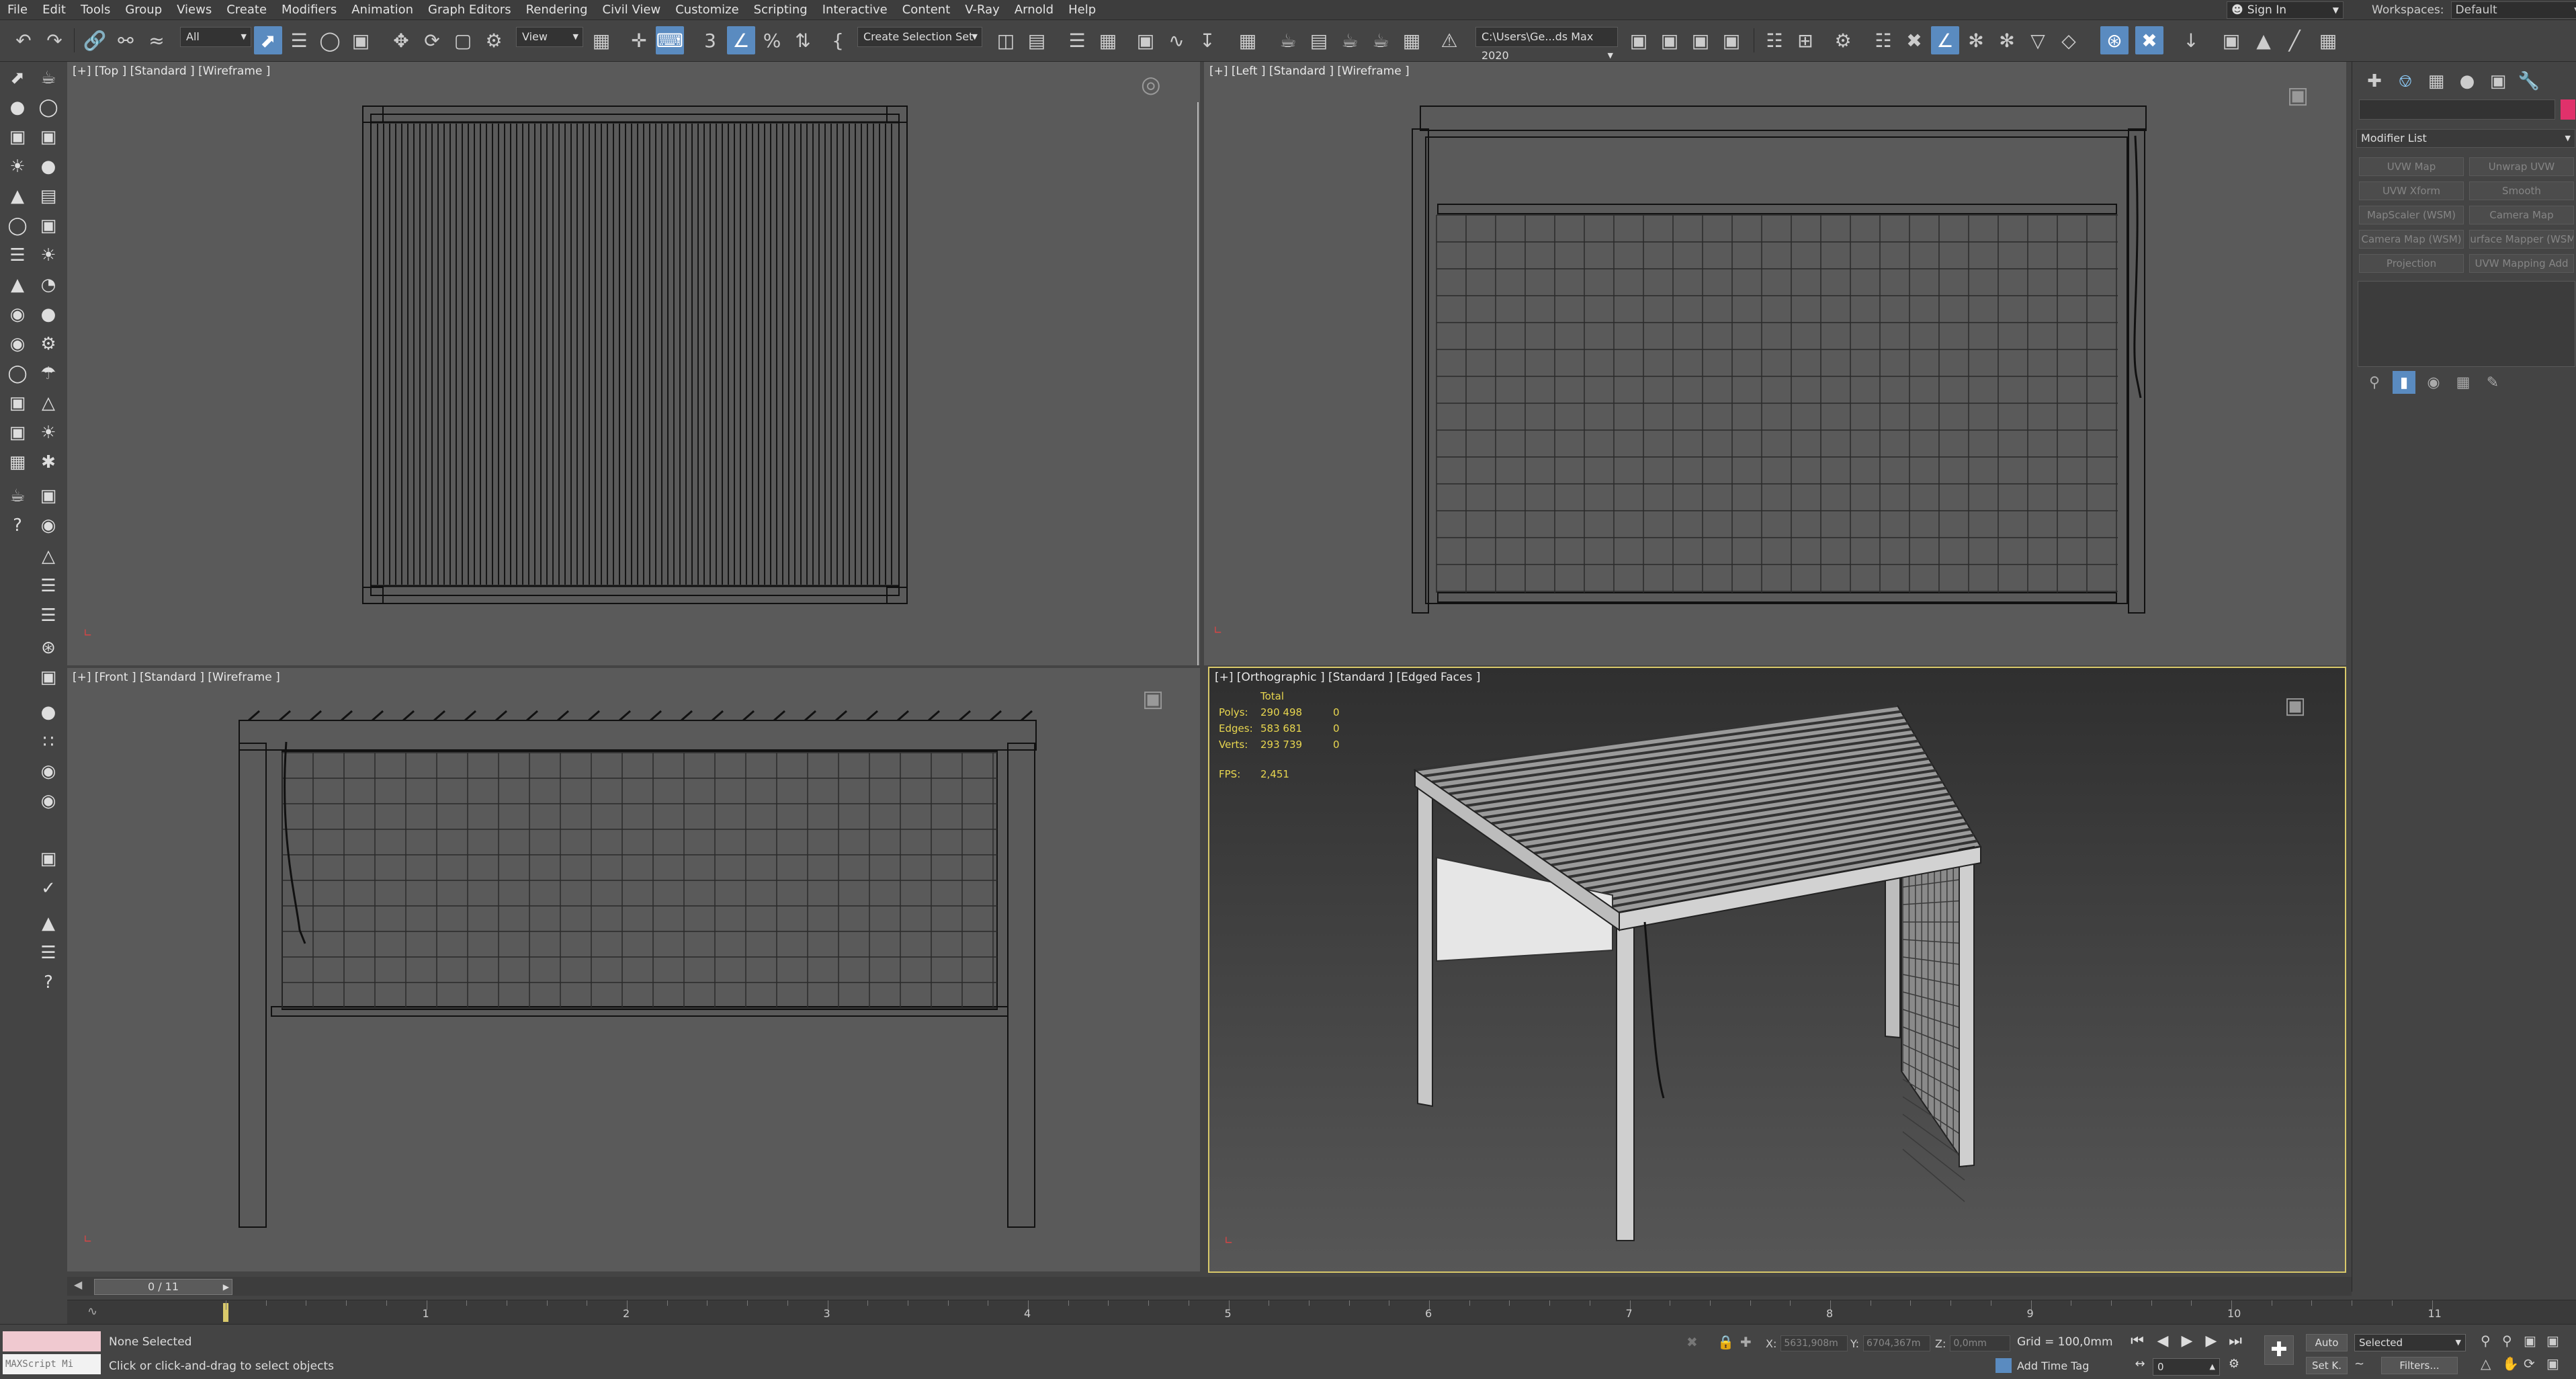  Describe the element at coordinates (1037, 40) in the screenshot. I see `align-icon: ▤` at that location.